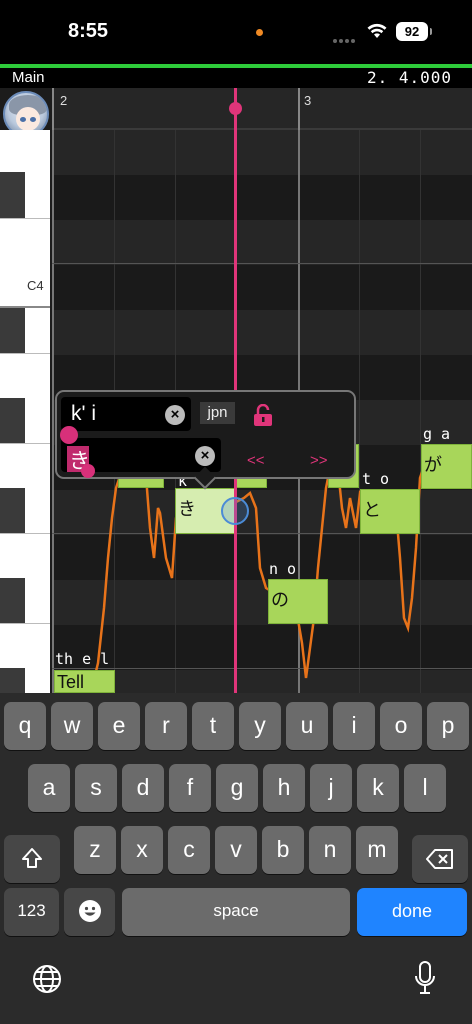 The image size is (472, 1024). What do you see at coordinates (88, 31) in the screenshot?
I see `status-time: 8:55` at bounding box center [88, 31].